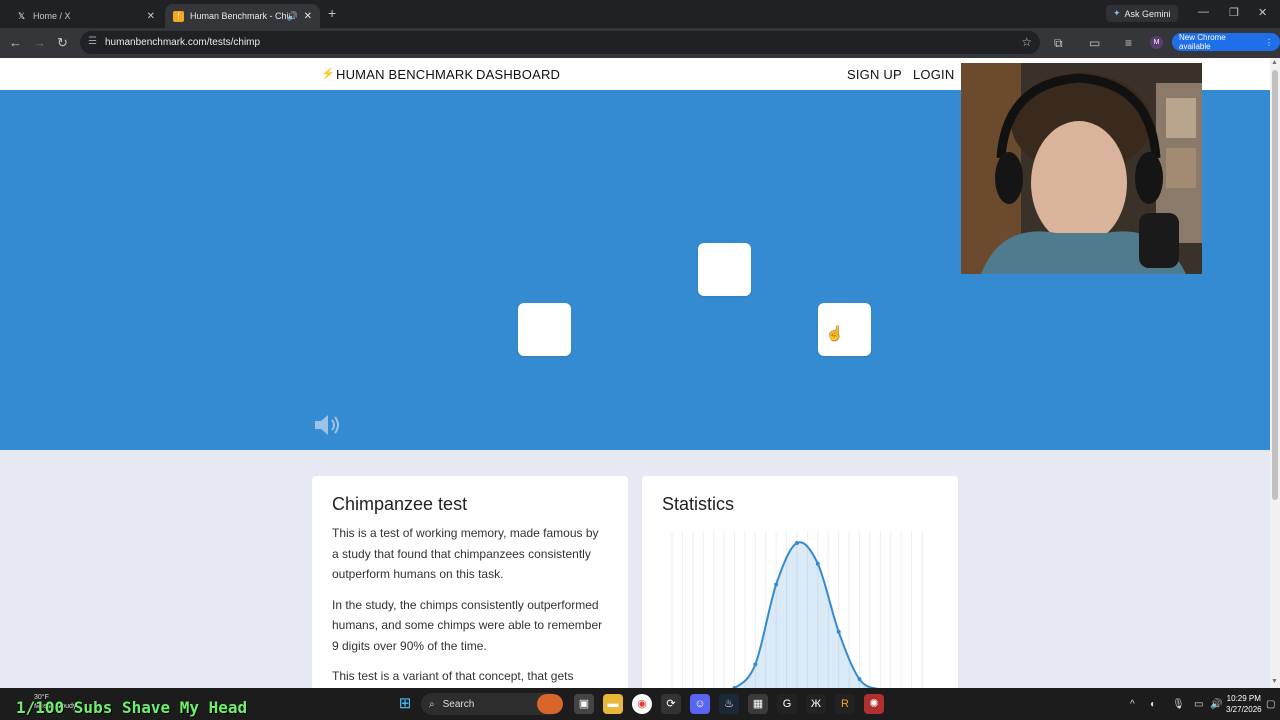 The image size is (1280, 720). I want to click on ask-gemini-label: Ask Gemini, so click(1147, 13).